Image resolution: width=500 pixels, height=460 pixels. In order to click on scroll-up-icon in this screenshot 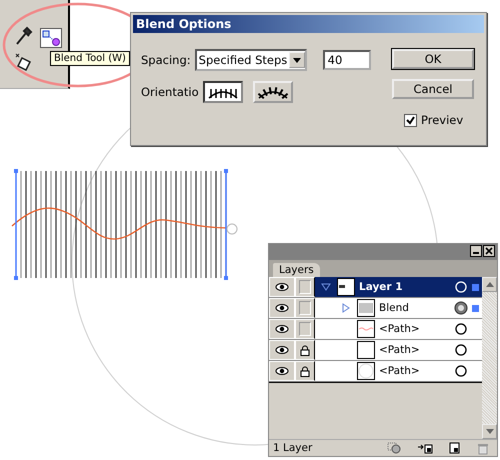, I will do `click(490, 284)`.